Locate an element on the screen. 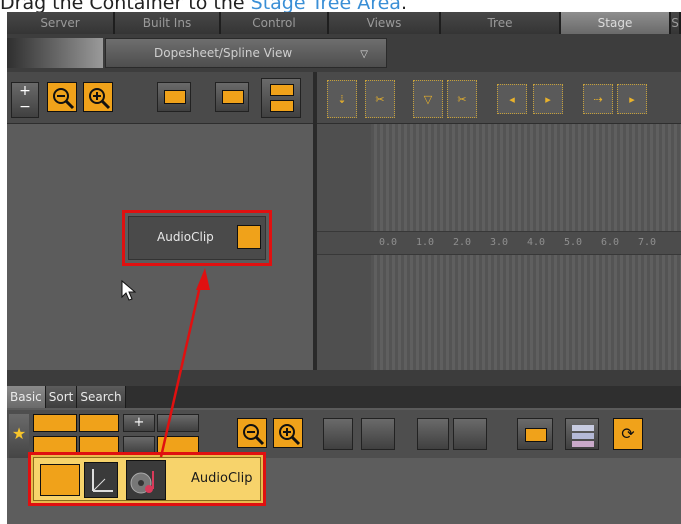  zoom-in-button is located at coordinates (98, 97).